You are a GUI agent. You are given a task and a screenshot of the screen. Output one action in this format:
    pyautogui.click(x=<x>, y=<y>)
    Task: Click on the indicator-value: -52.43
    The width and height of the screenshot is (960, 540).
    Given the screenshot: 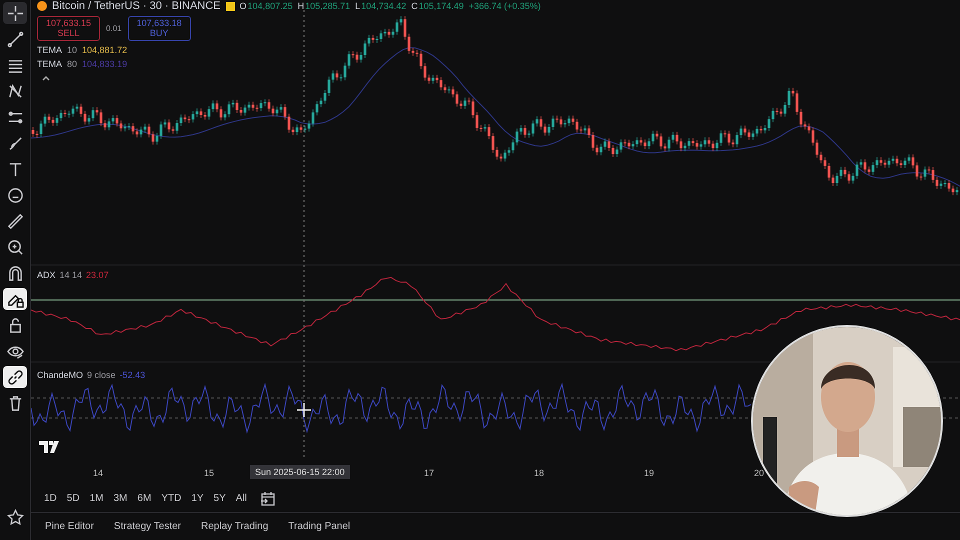 What is the action you would take?
    pyautogui.click(x=133, y=375)
    